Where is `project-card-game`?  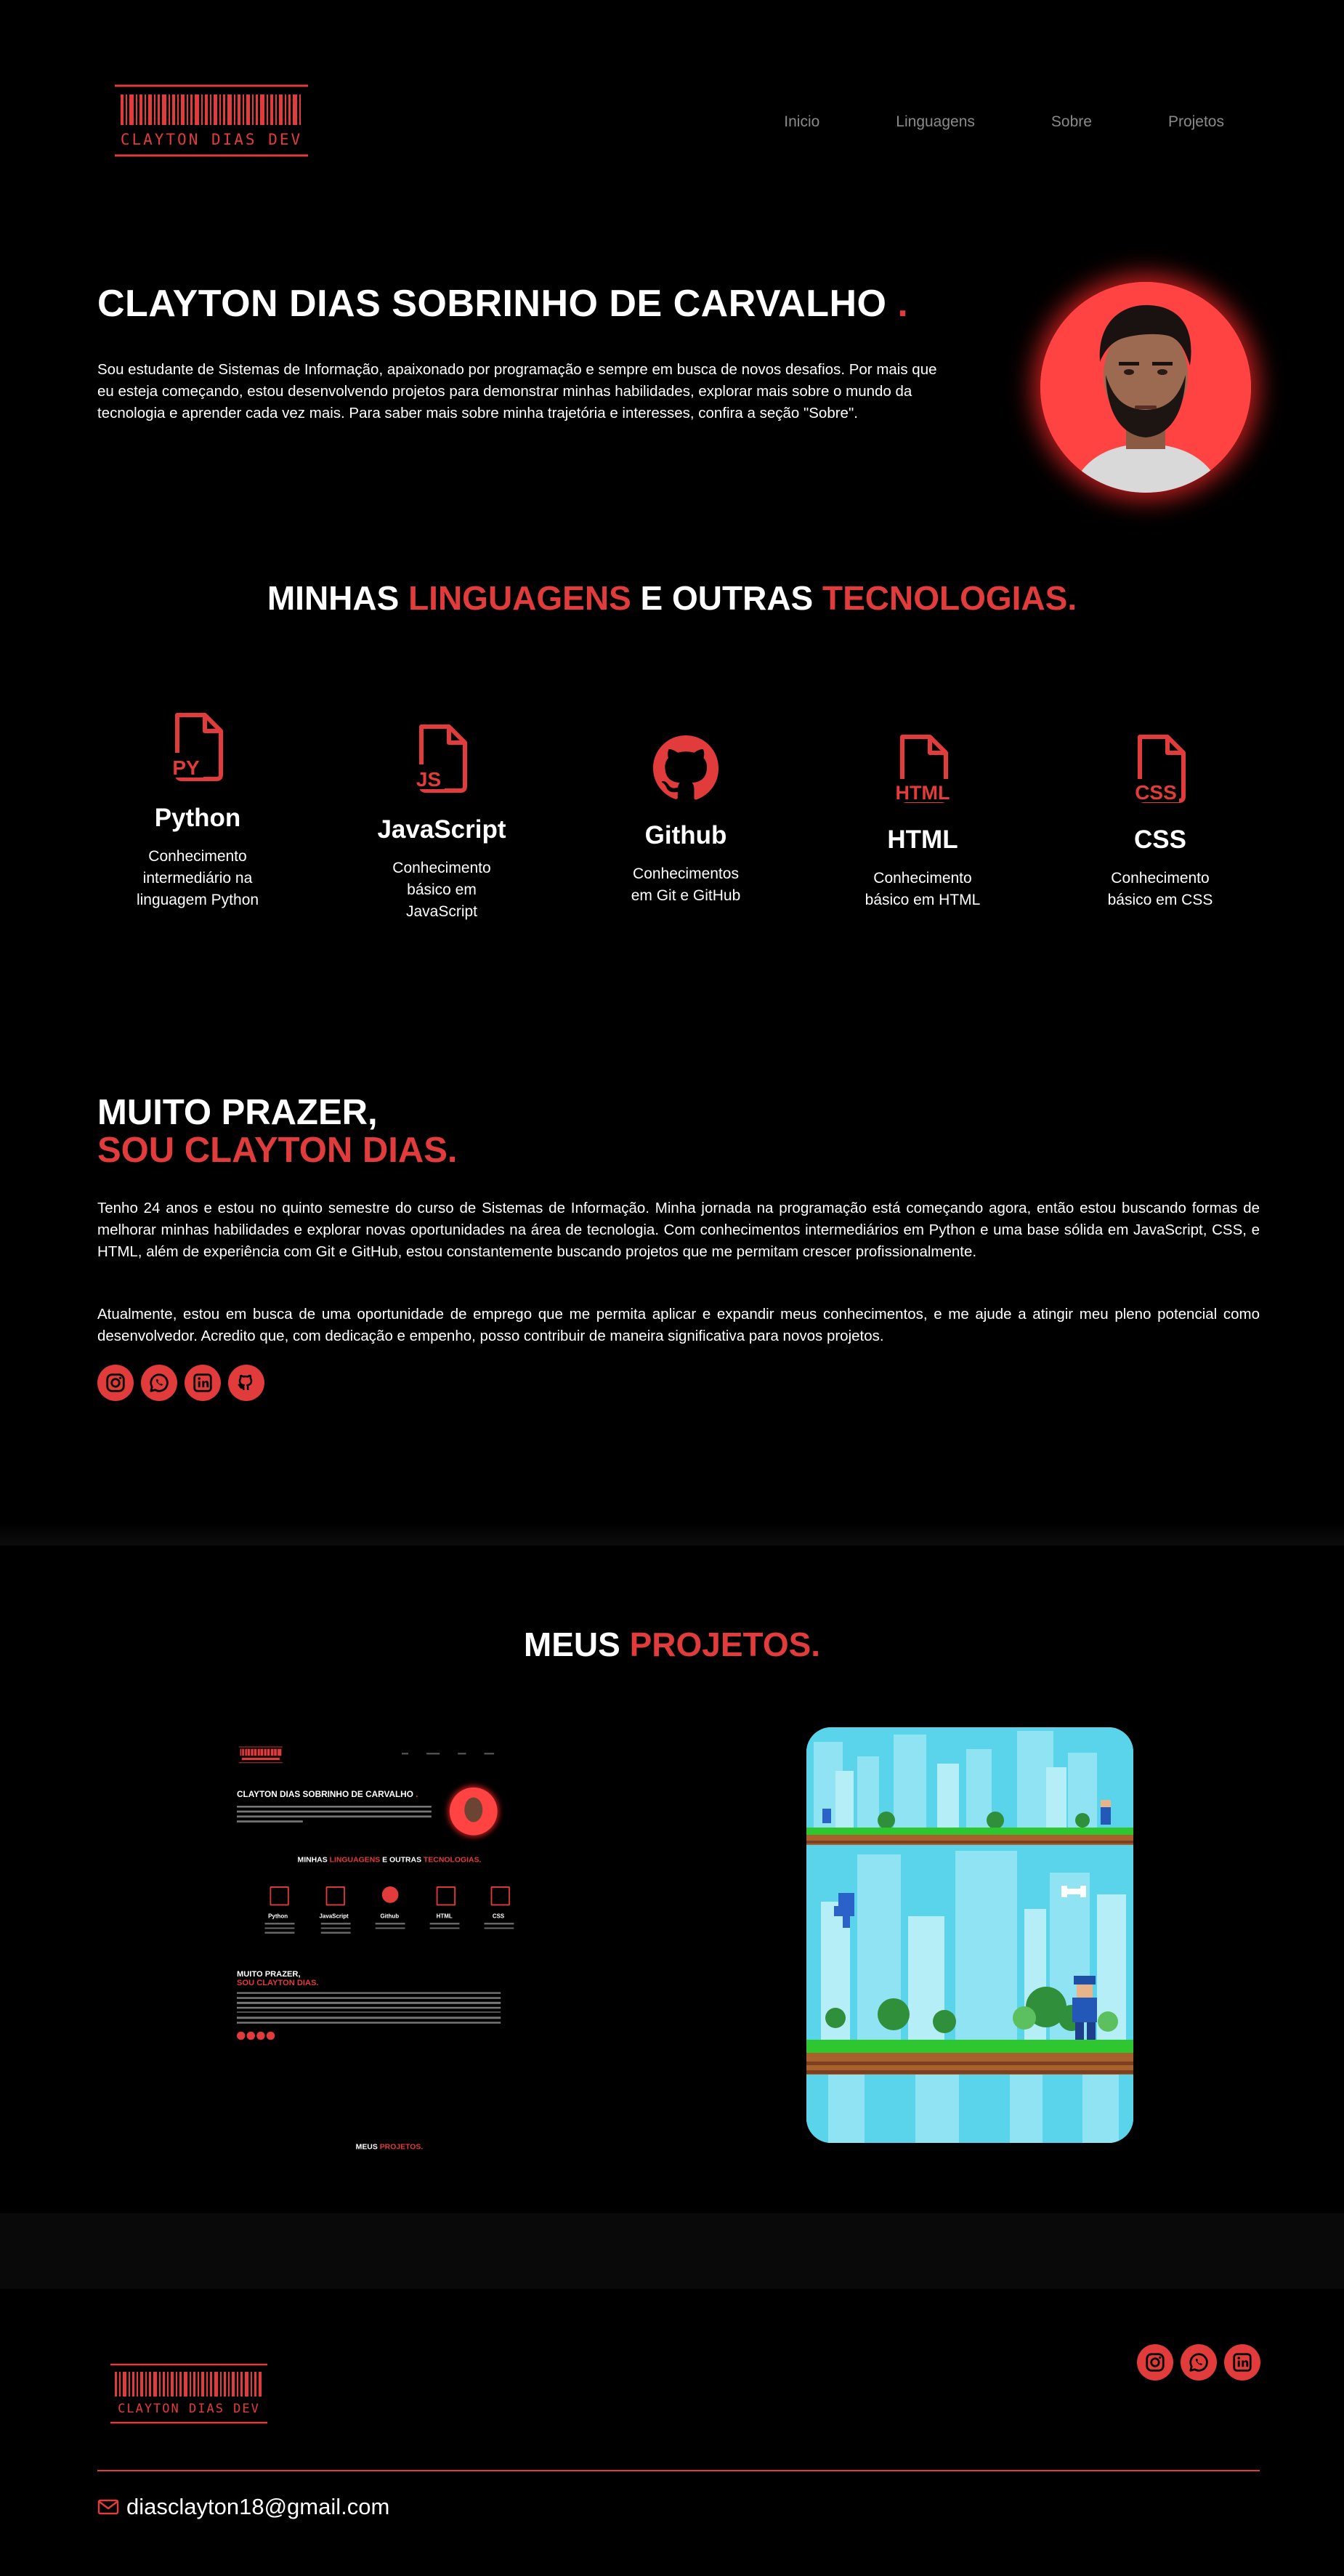 project-card-game is located at coordinates (970, 1935).